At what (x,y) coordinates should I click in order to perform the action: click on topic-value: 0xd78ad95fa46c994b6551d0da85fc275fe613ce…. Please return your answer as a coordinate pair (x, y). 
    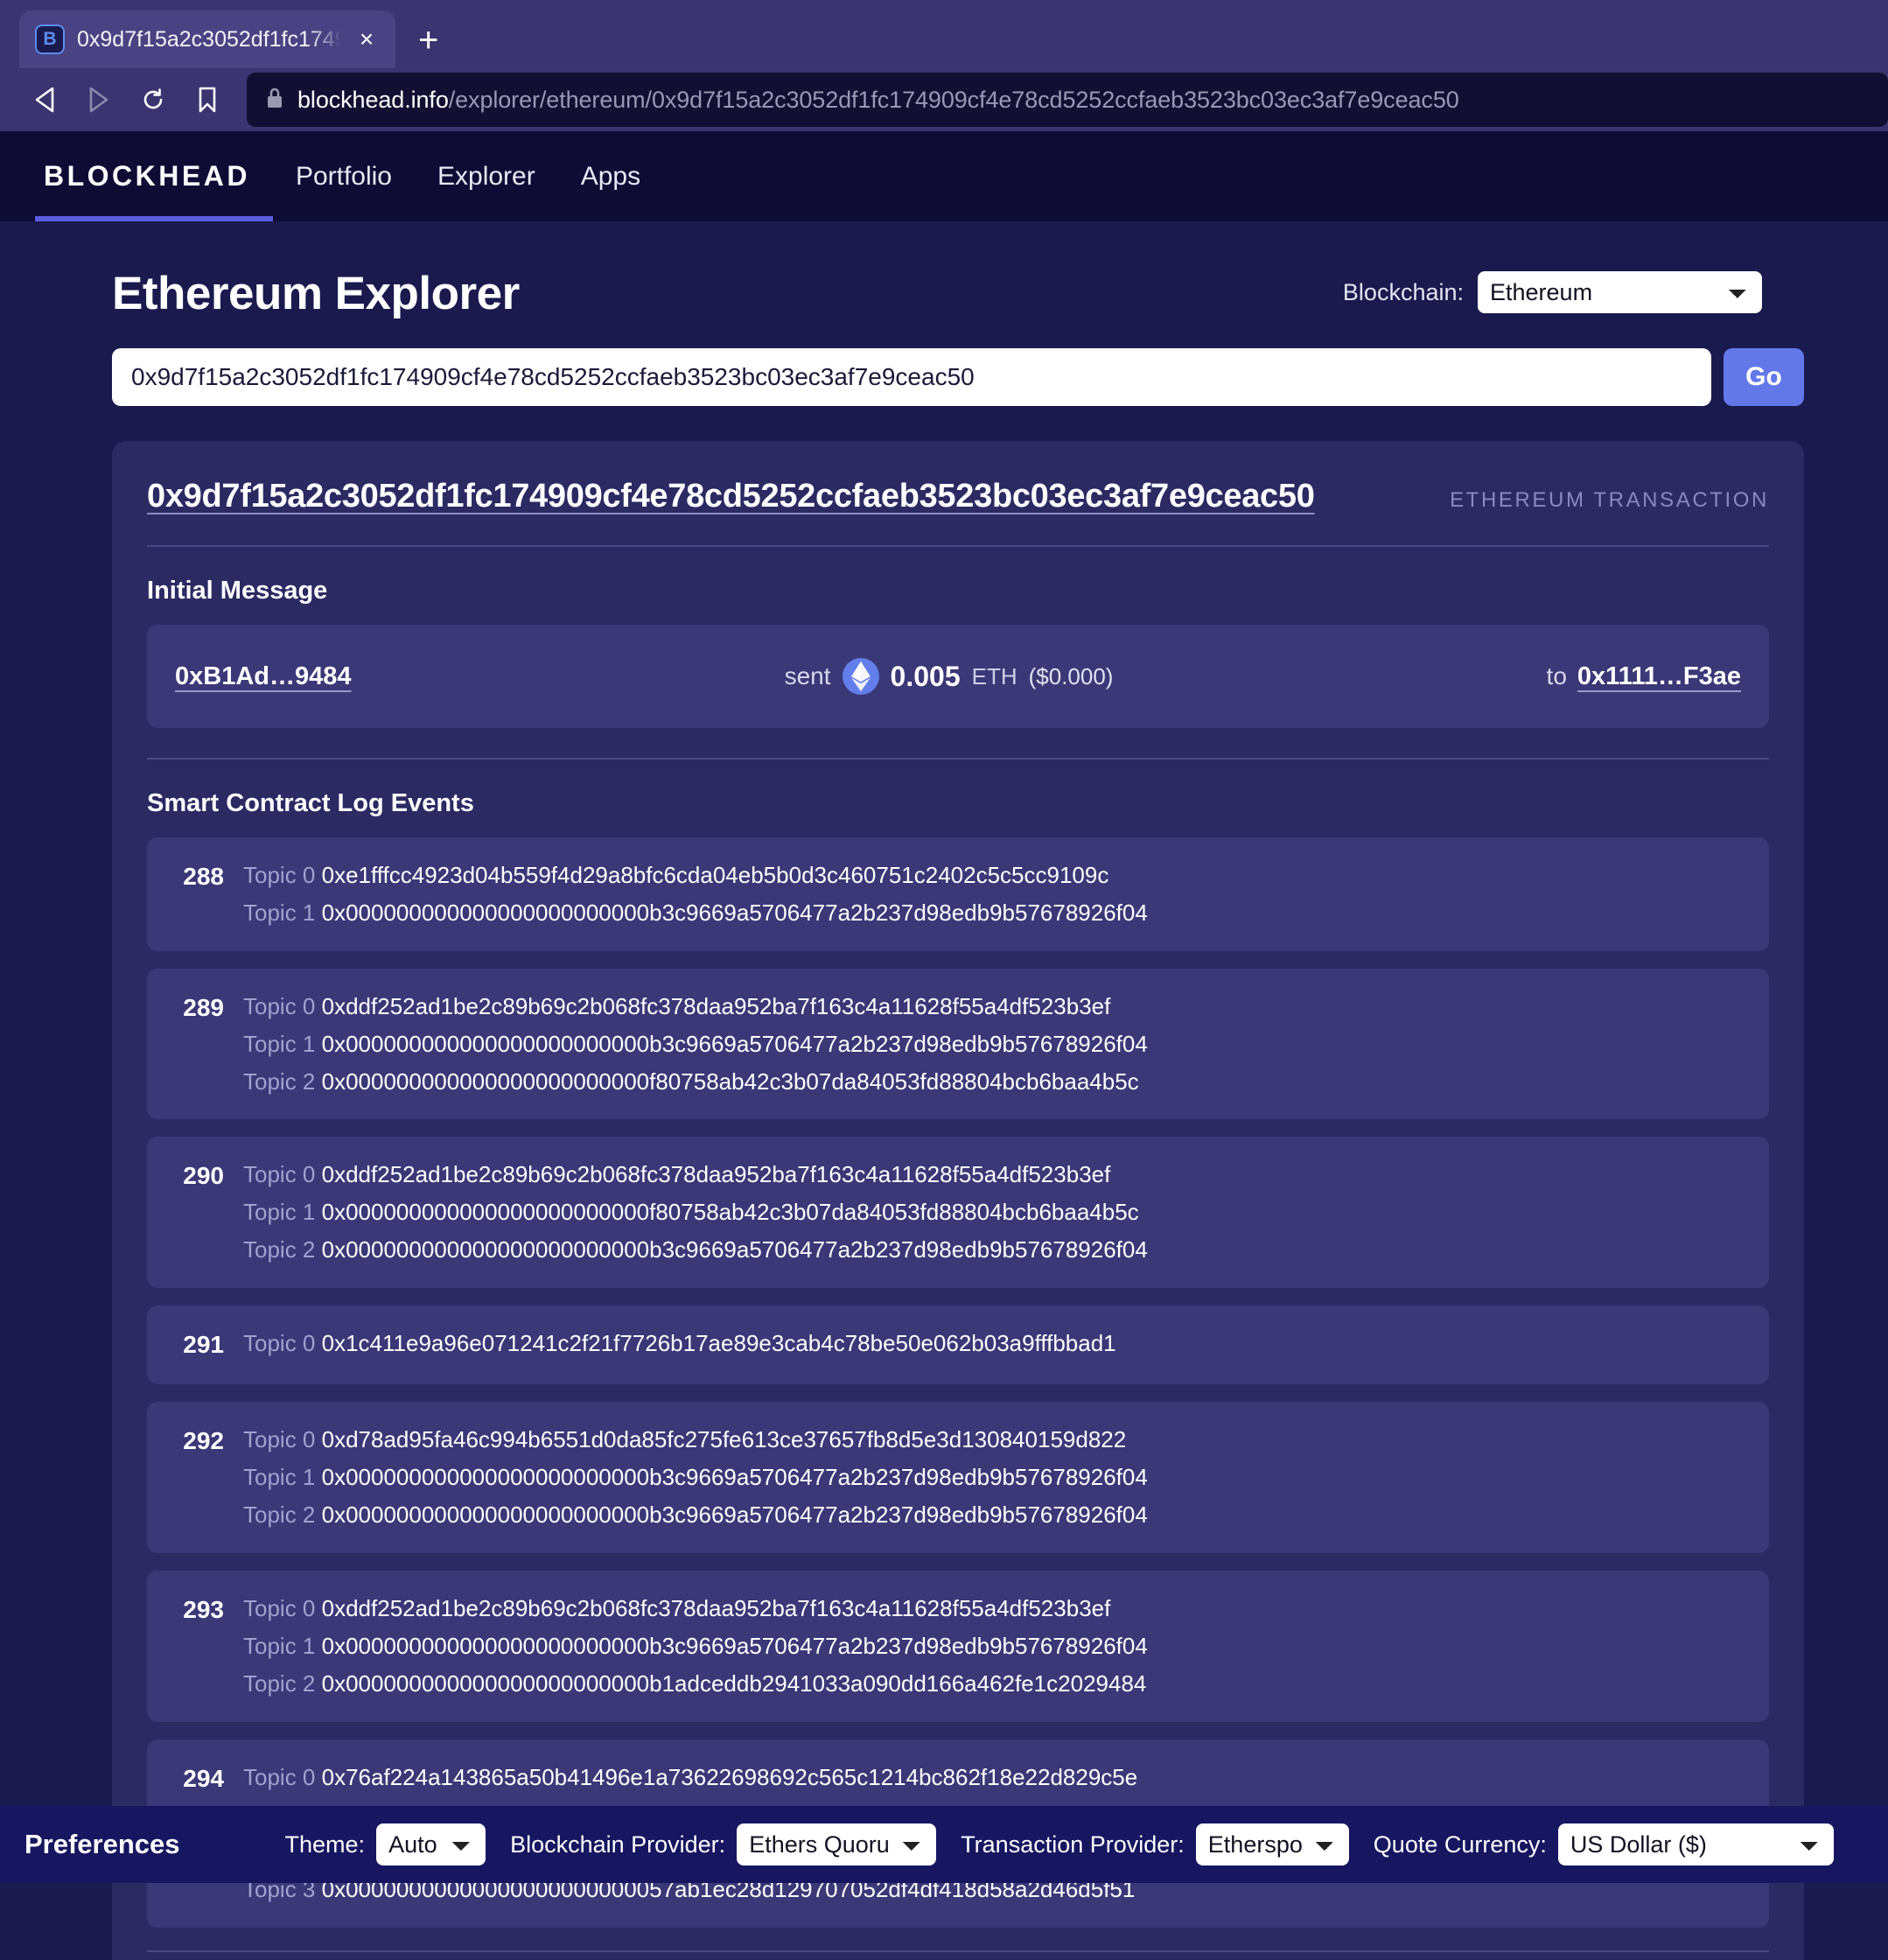
    Looking at the image, I should click on (724, 1439).